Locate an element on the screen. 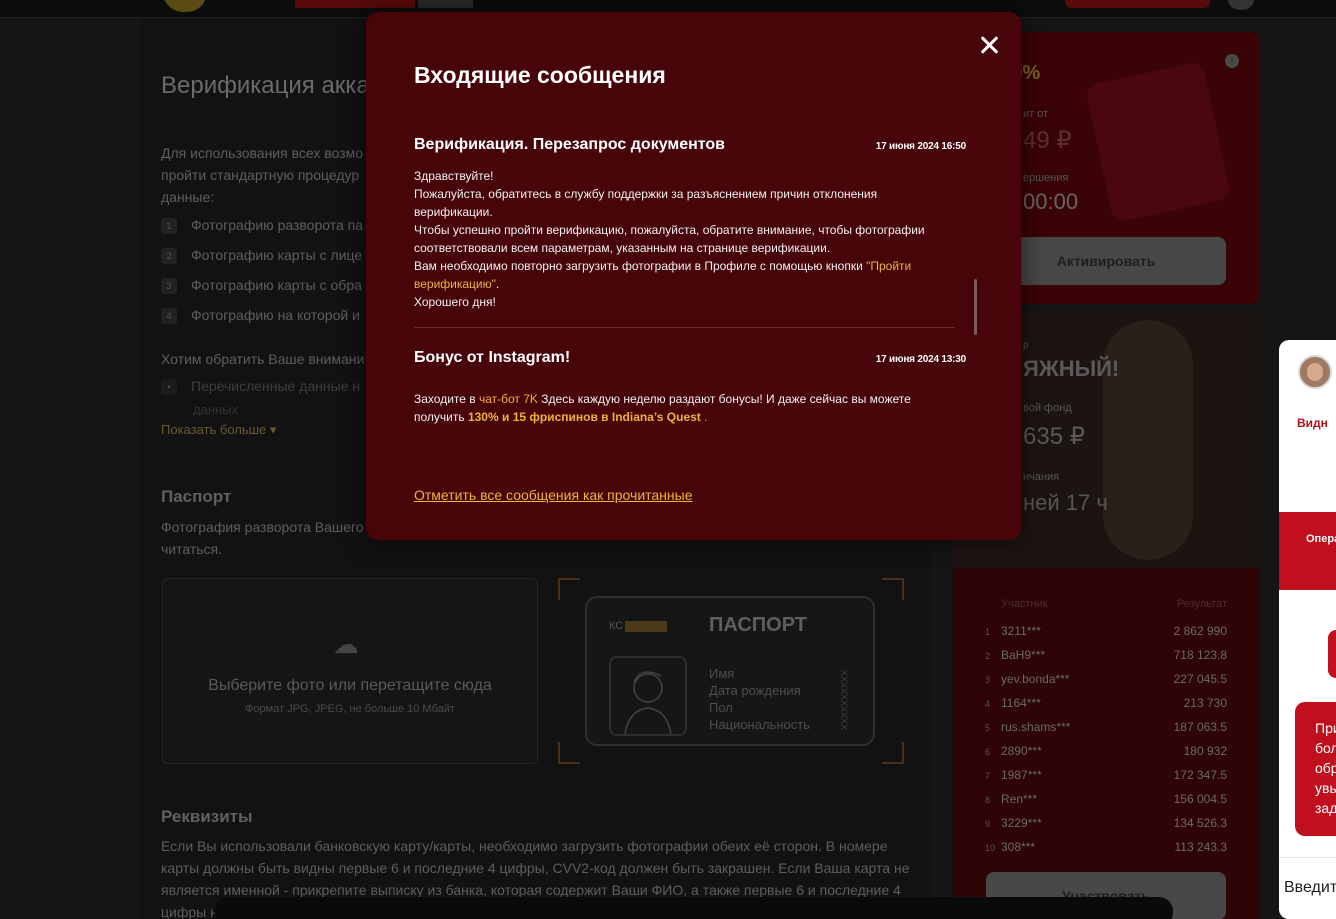 This screenshot has width=1336, height=919. chat-button is located at coordinates (1332, 654).